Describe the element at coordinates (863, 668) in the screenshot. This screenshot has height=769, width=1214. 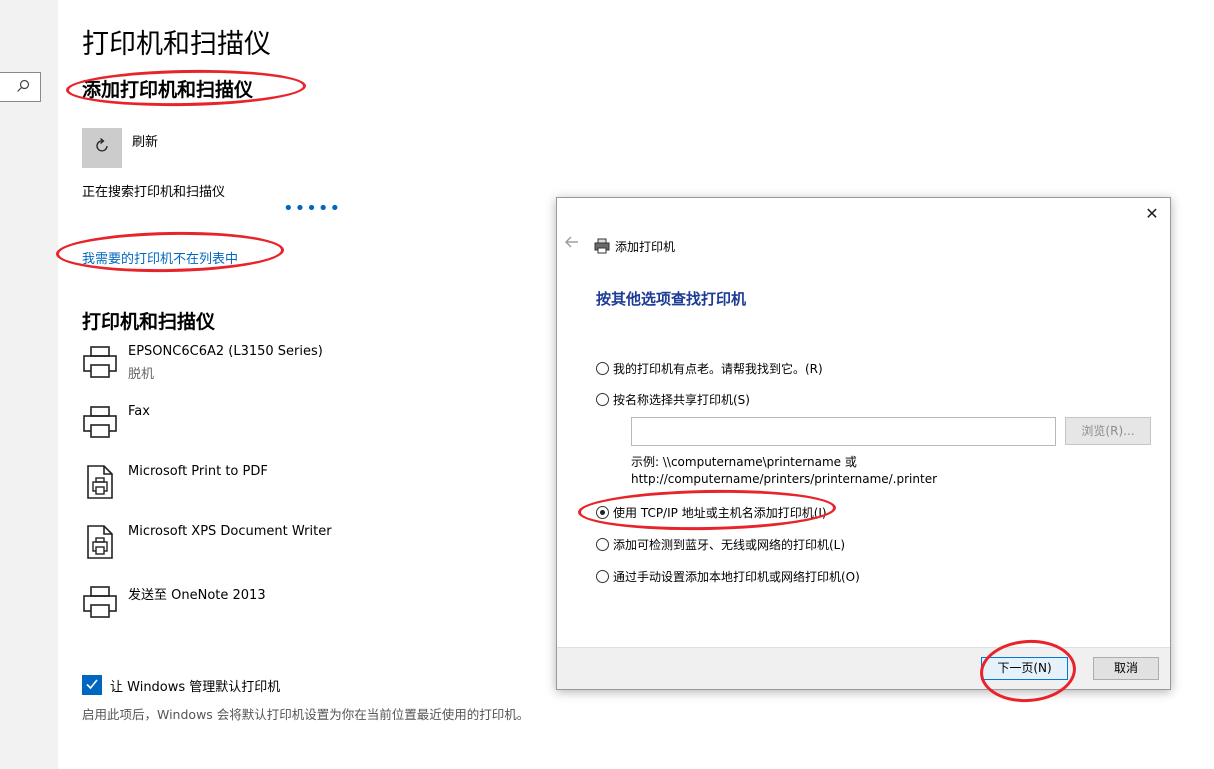
I see `dialog-footer: 下一页(N) 取消` at that location.